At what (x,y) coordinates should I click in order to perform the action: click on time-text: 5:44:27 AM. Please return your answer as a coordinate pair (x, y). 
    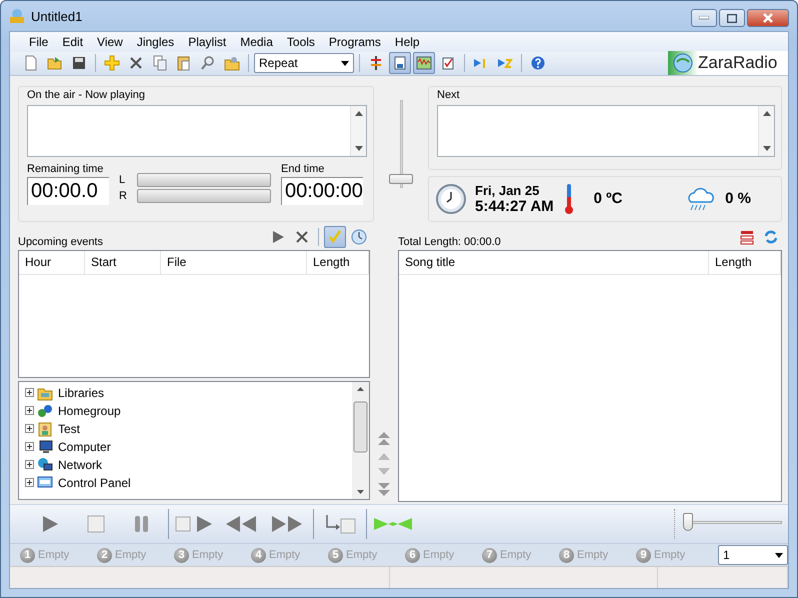
    Looking at the image, I should click on (514, 206).